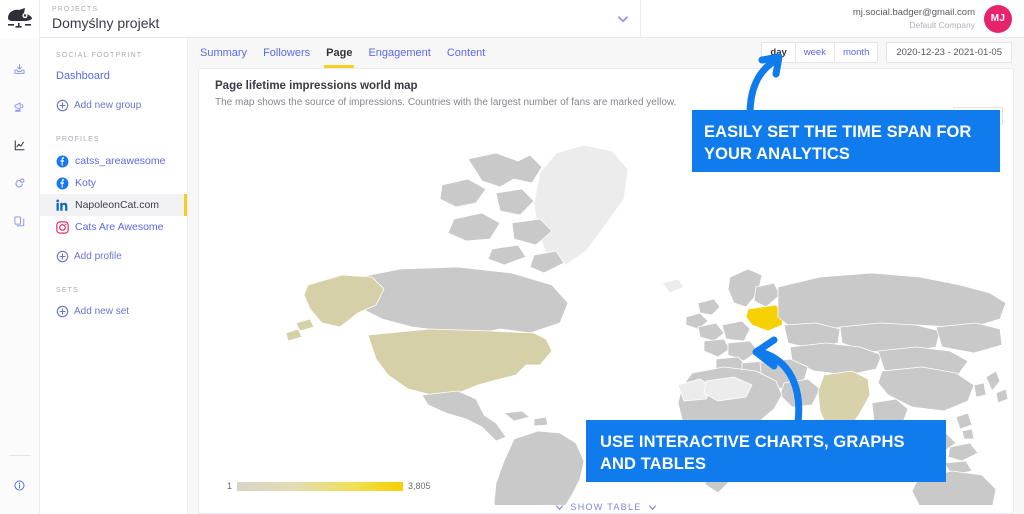  I want to click on sidebar-profile-label: Cats Are Awesome, so click(119, 227).